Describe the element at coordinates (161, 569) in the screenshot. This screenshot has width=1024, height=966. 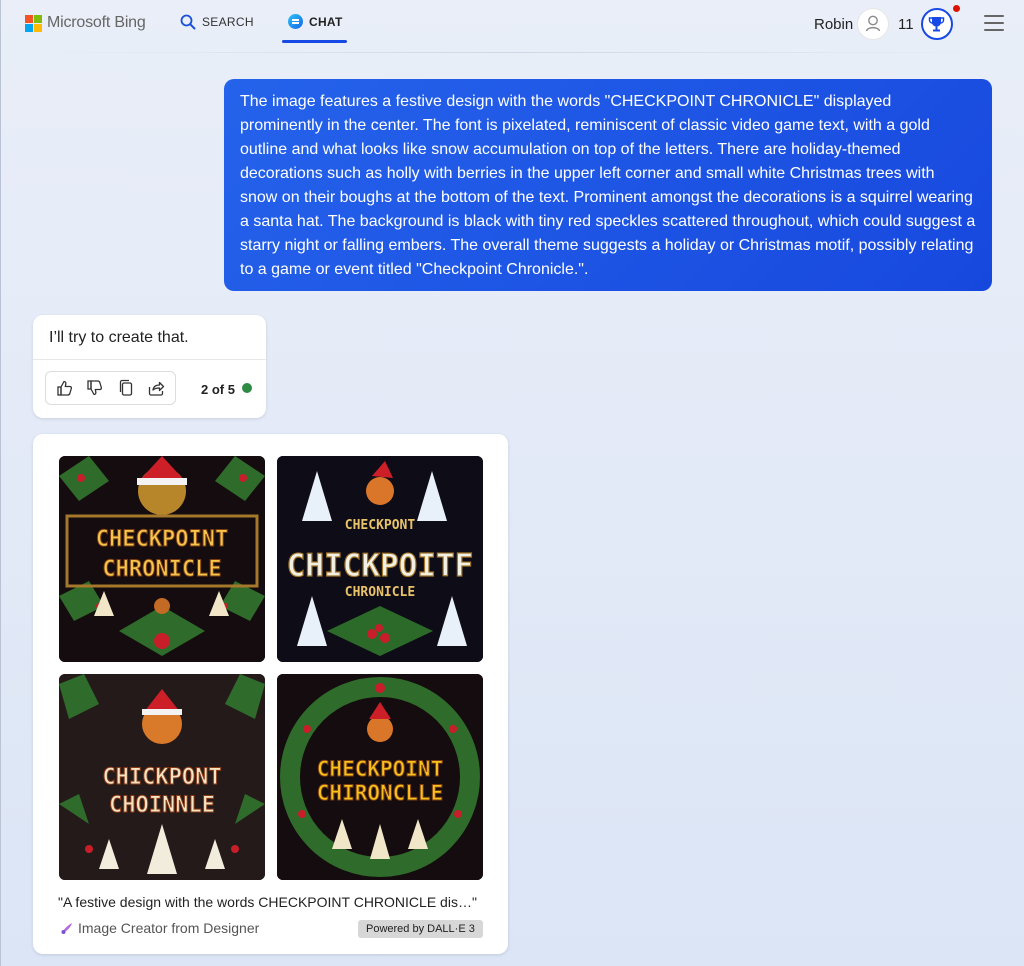
I see `image-1-title-line-2: CHRONICLE` at that location.